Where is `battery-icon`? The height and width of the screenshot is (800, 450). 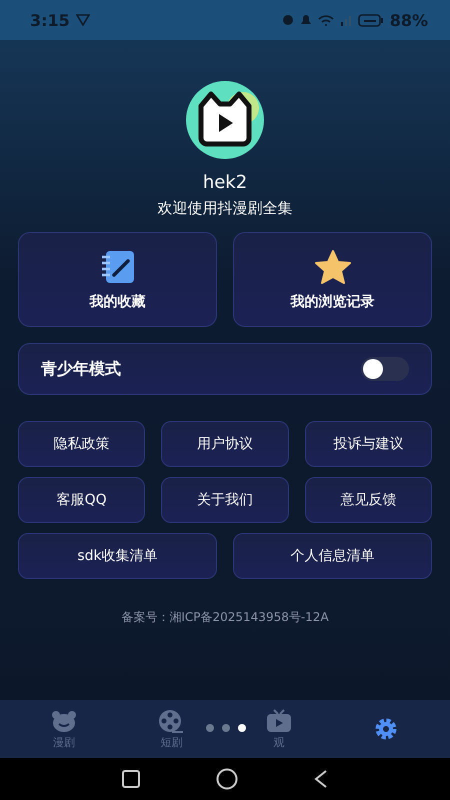 battery-icon is located at coordinates (371, 20).